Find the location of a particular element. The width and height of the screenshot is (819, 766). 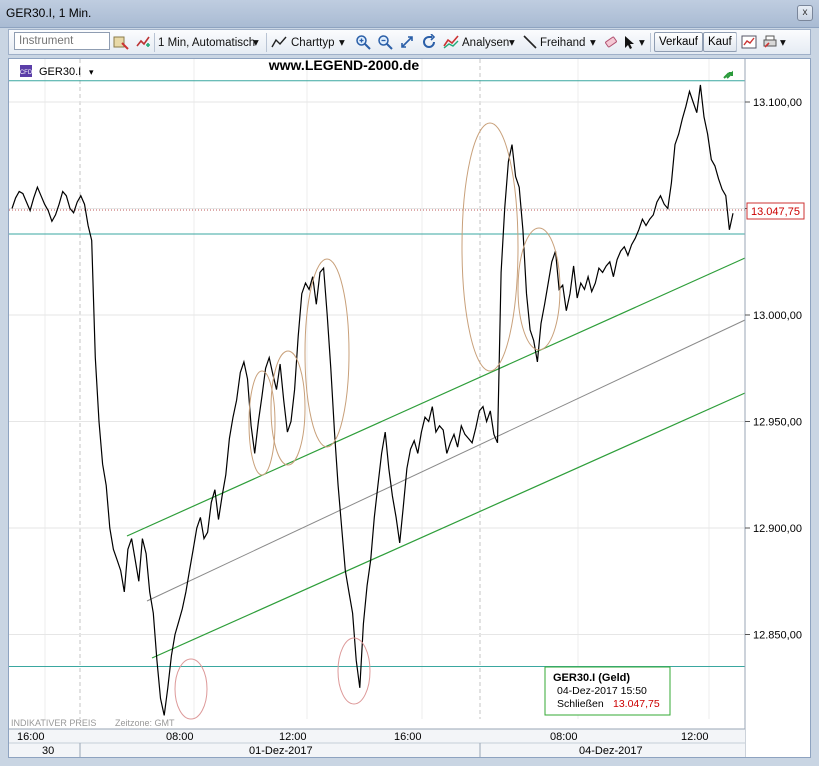

charttype-chevron-down-icon: ▾ is located at coordinates (342, 43).